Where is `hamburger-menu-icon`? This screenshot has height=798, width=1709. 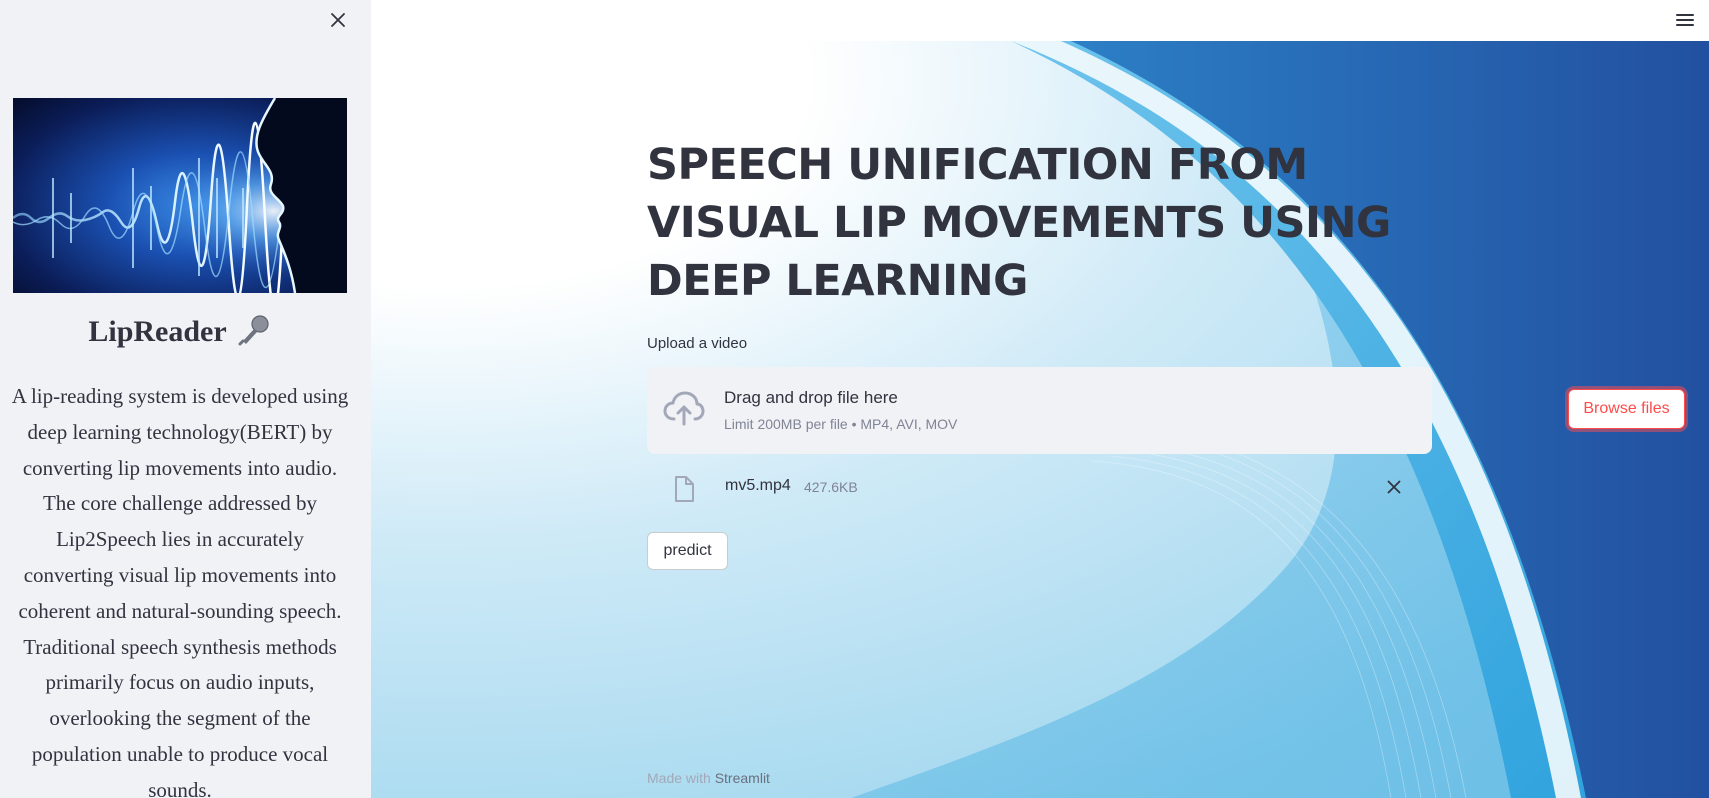 hamburger-menu-icon is located at coordinates (1685, 20).